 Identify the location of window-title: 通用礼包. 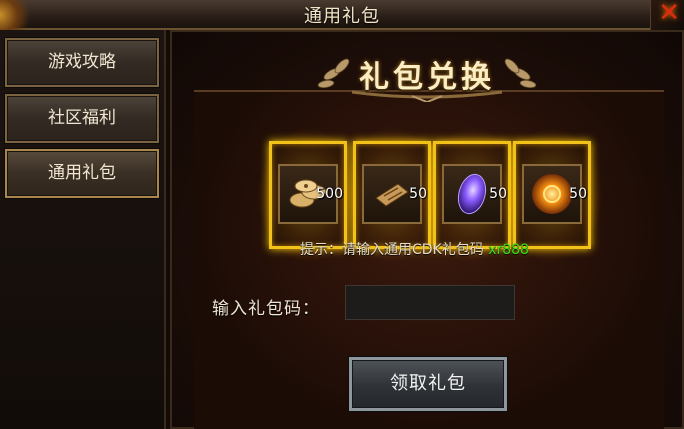
(342, 16).